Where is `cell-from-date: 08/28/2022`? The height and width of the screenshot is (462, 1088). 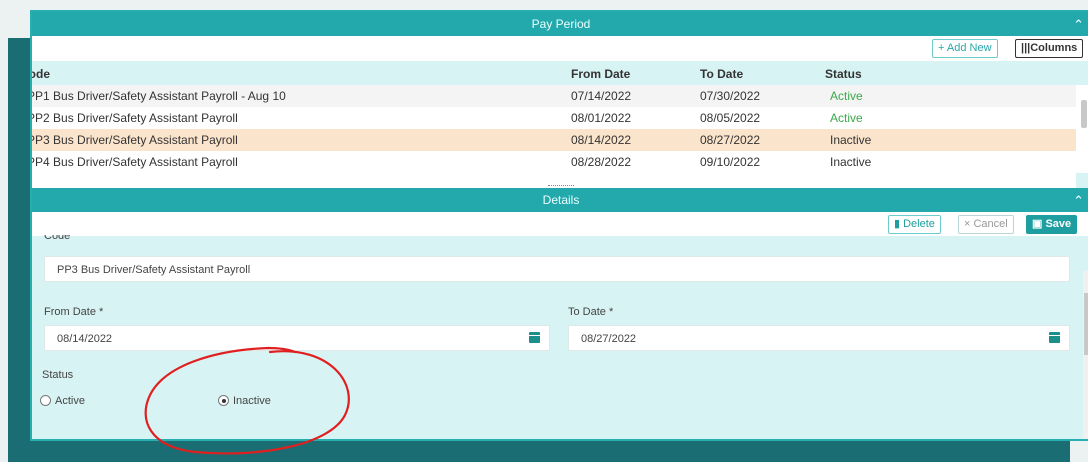
cell-from-date: 08/28/2022 is located at coordinates (601, 162).